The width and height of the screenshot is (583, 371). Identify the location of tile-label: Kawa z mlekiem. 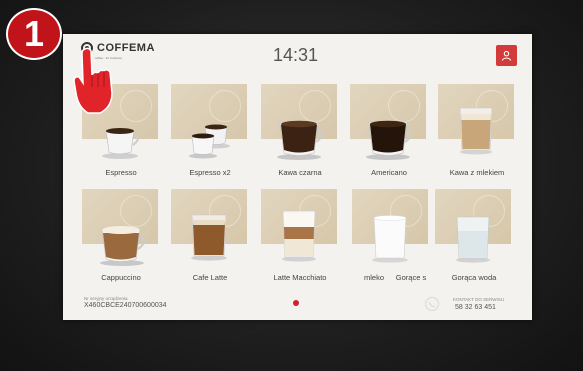
(477, 172).